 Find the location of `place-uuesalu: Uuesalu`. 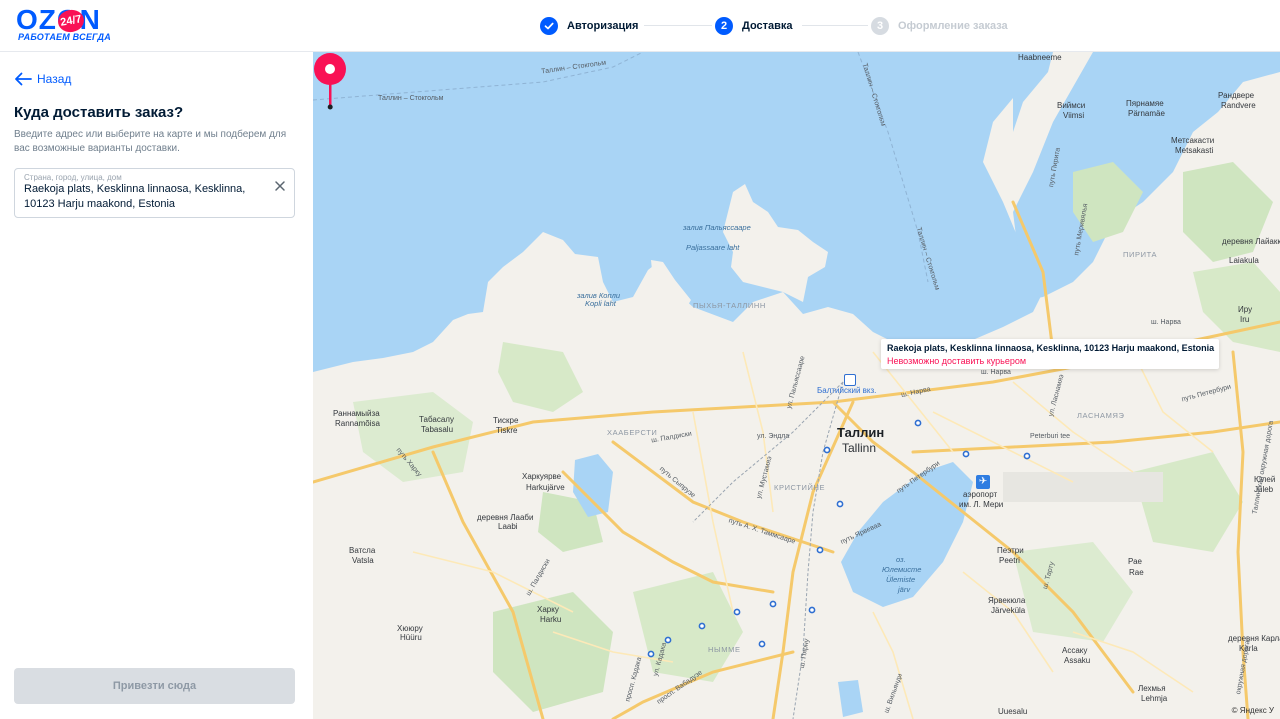

place-uuesalu: Uuesalu is located at coordinates (1013, 711).